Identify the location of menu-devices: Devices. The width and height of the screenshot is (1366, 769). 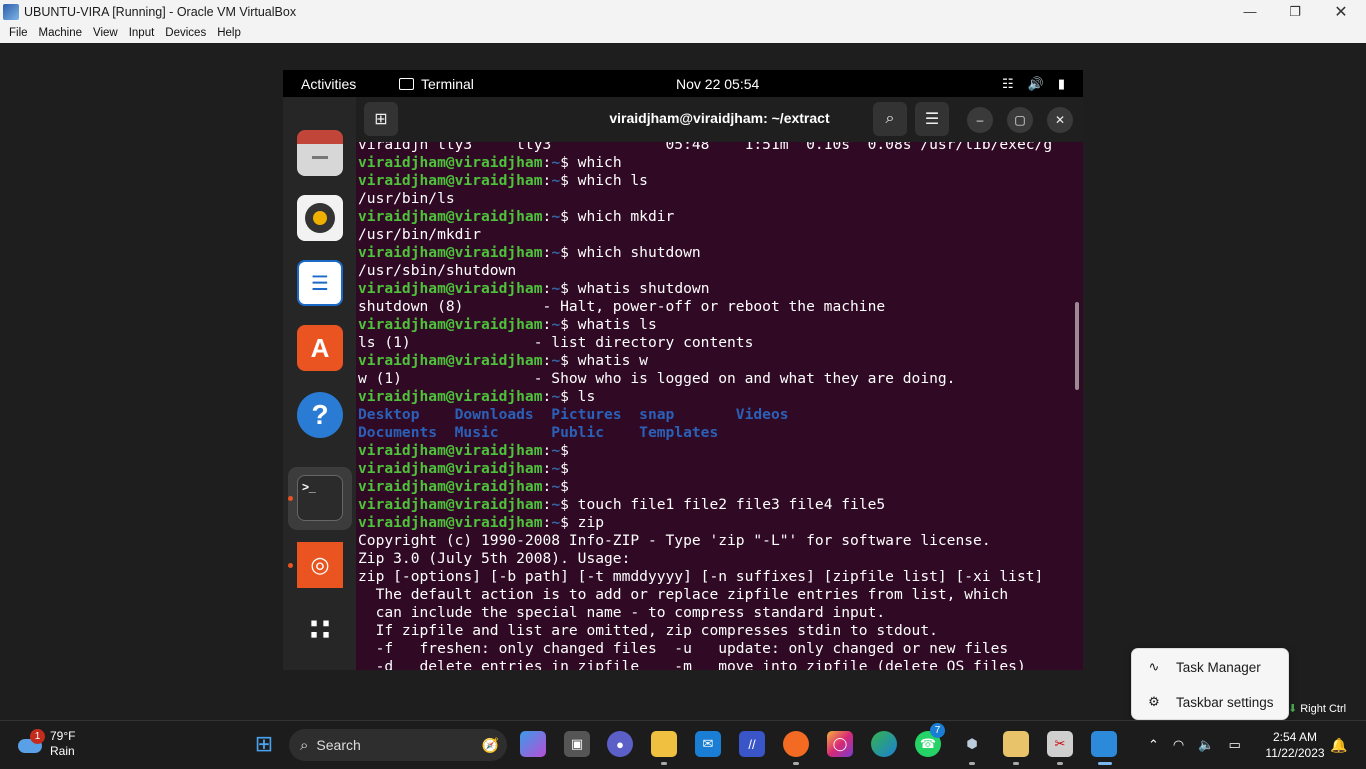
(185, 33).